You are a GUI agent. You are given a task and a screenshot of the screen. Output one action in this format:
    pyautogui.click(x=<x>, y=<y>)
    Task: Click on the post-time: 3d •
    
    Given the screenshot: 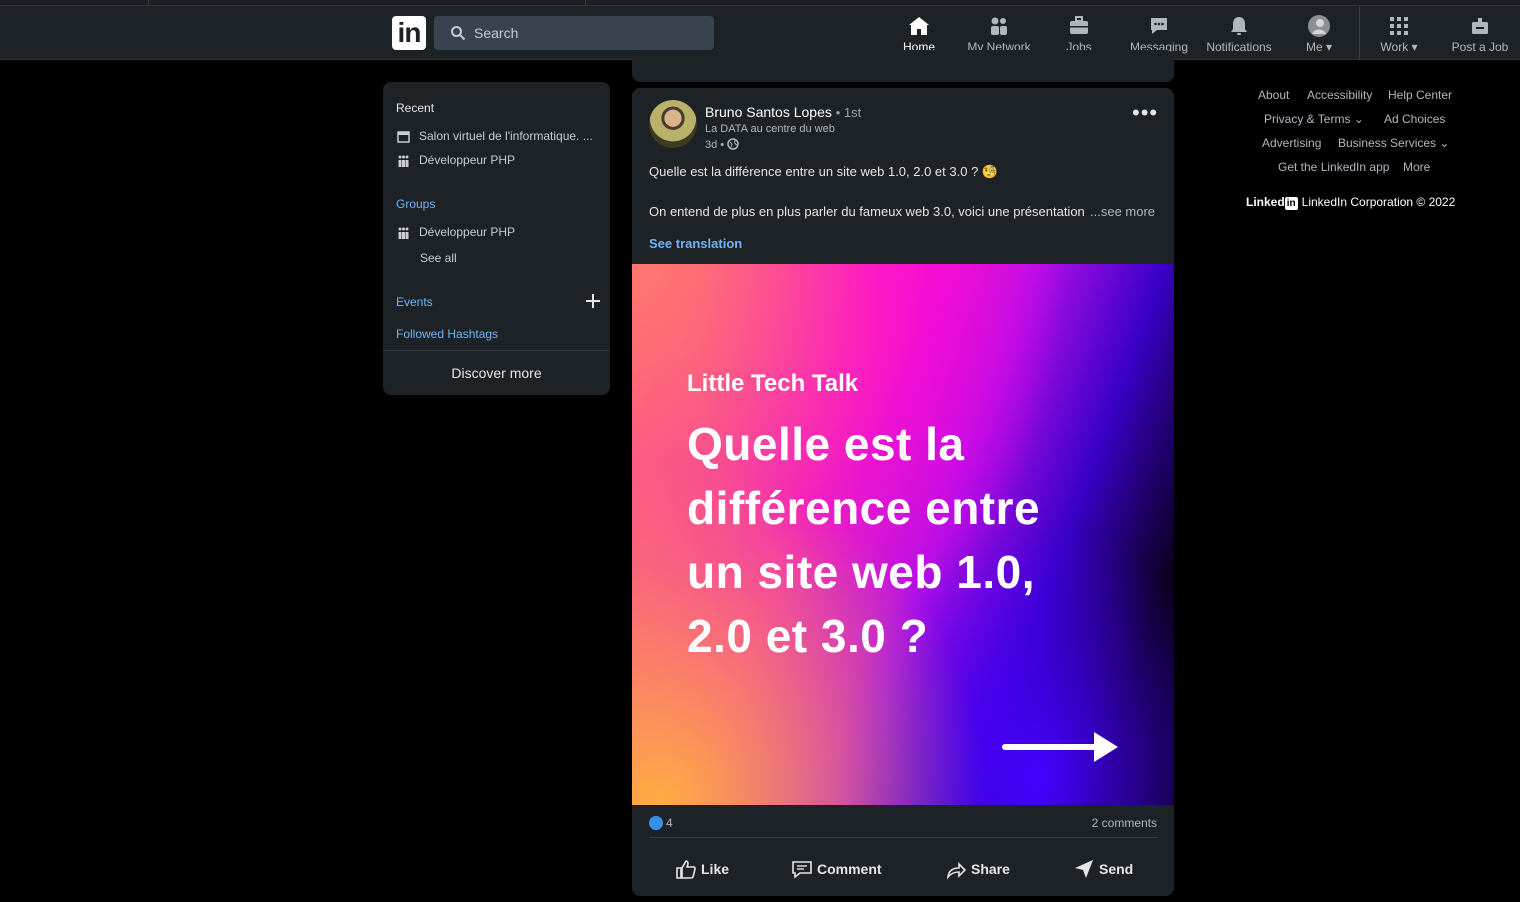 What is the action you would take?
    pyautogui.click(x=722, y=144)
    